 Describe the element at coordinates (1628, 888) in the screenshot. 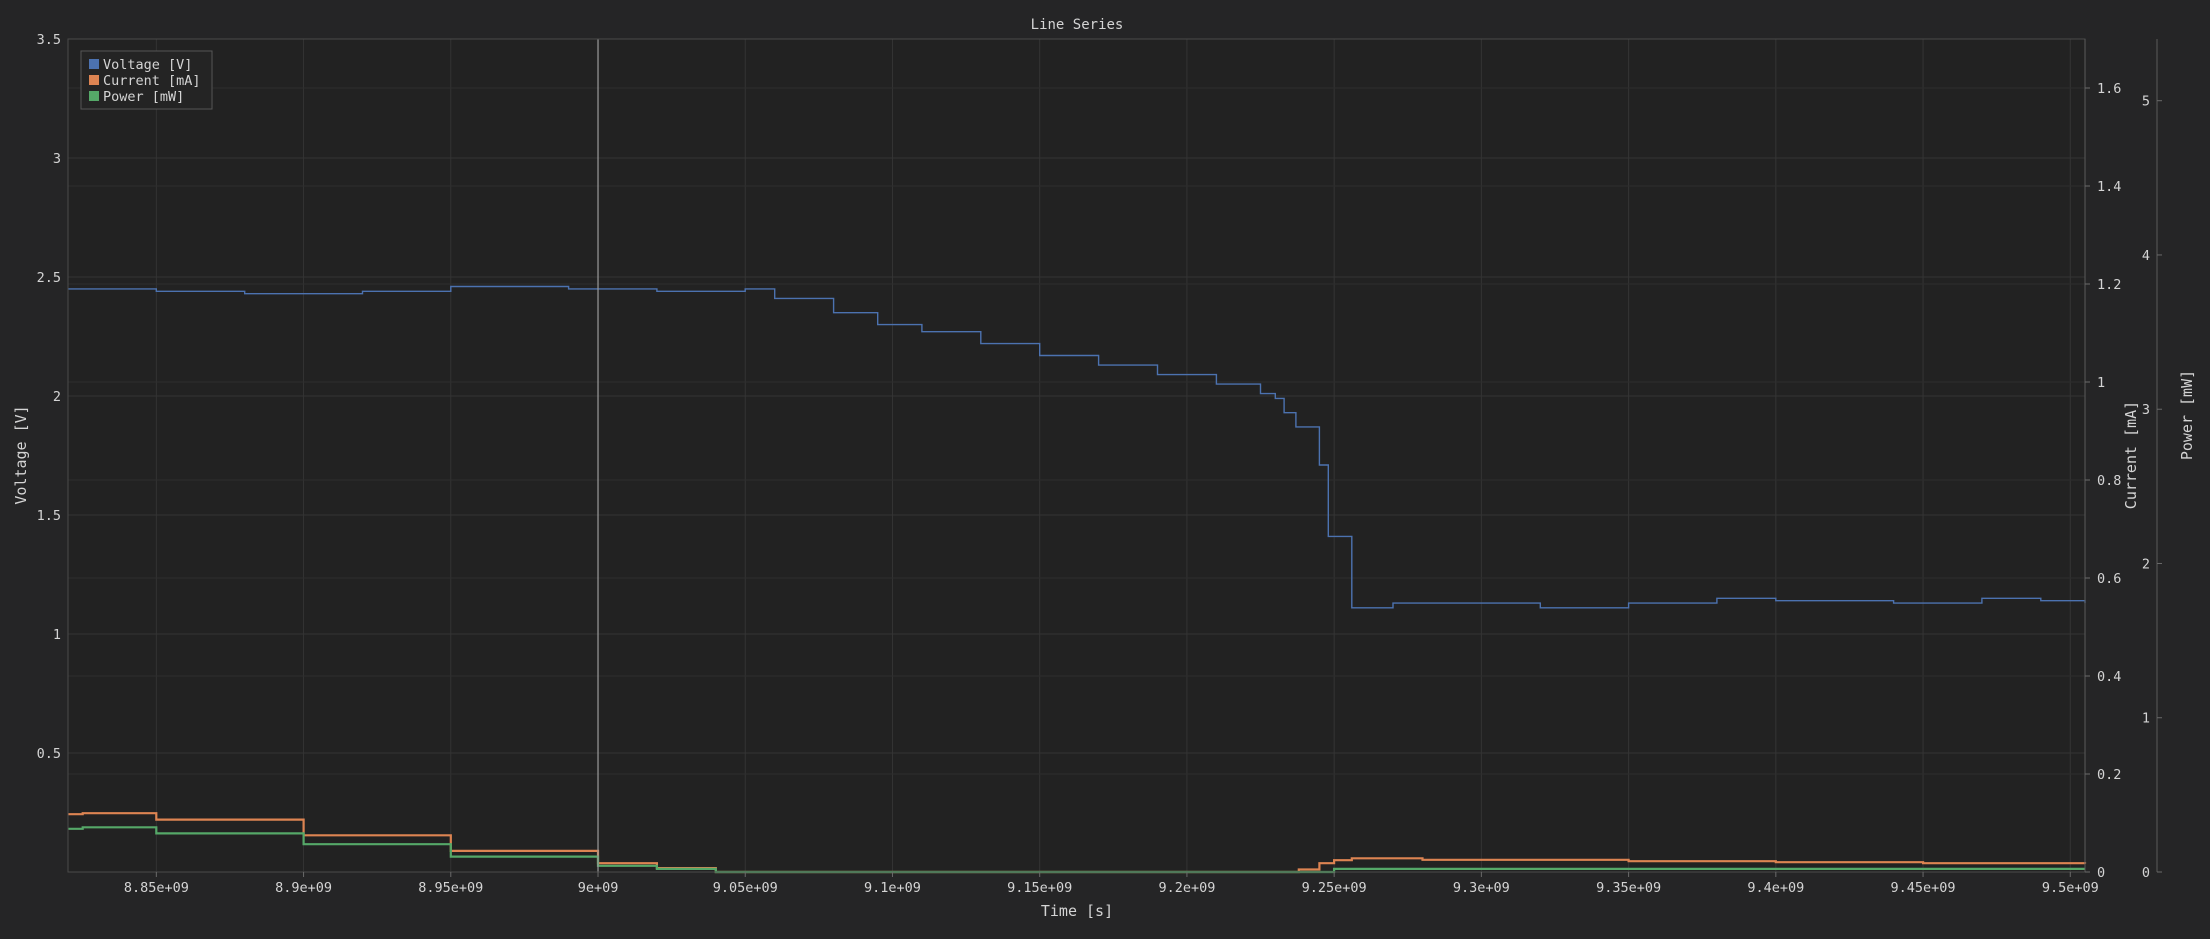

I see `x-tick-label: 9.35e+09` at that location.